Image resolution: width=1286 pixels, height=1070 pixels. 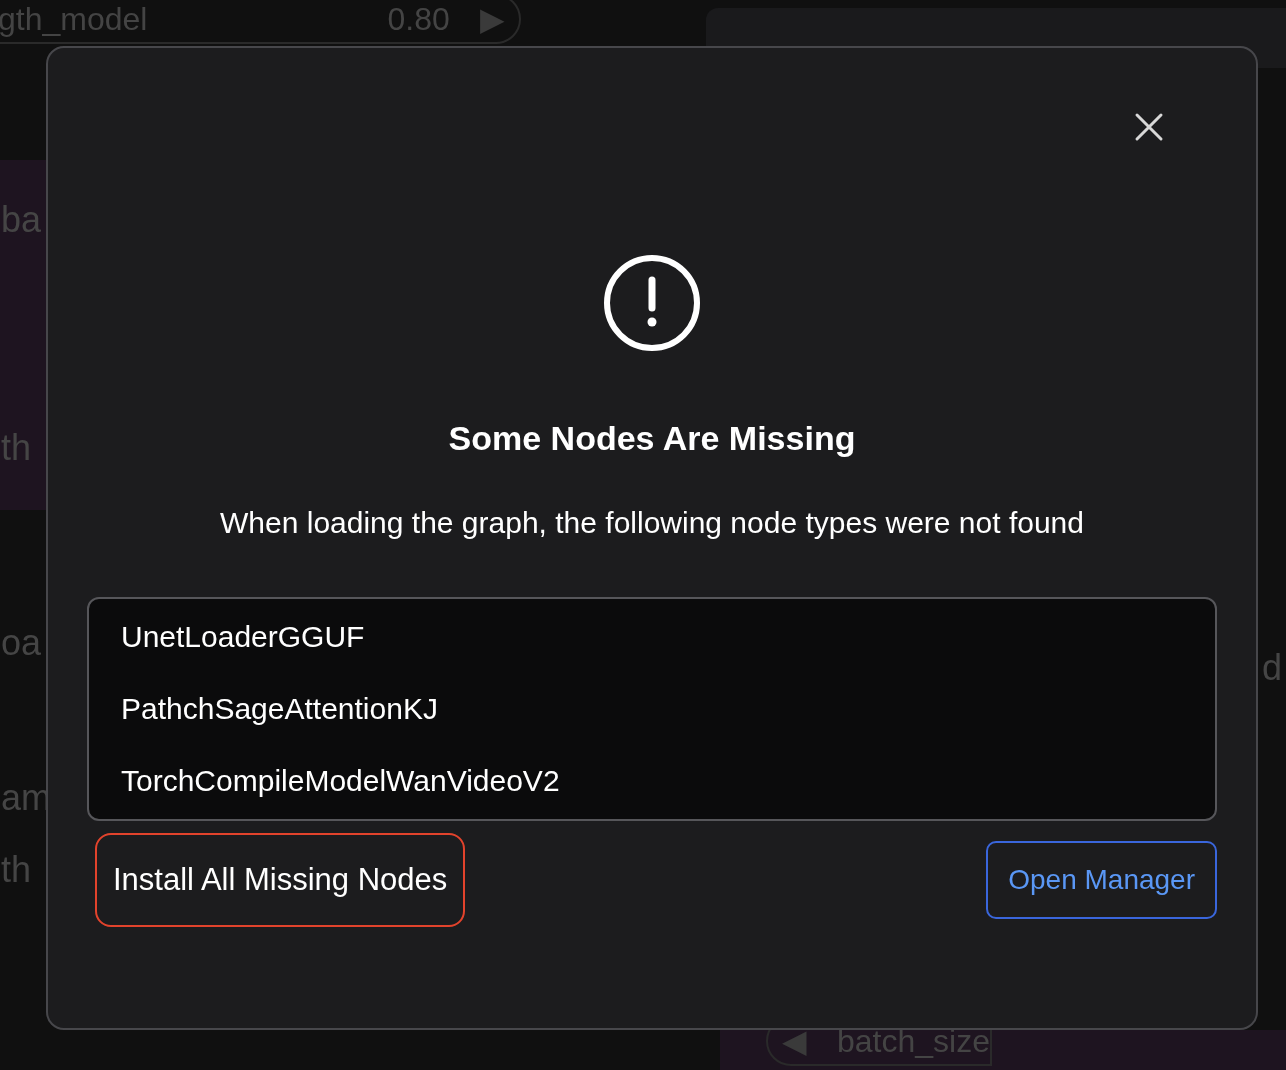 I want to click on dialog-title: Some Nodes Are Missing, so click(x=652, y=438).